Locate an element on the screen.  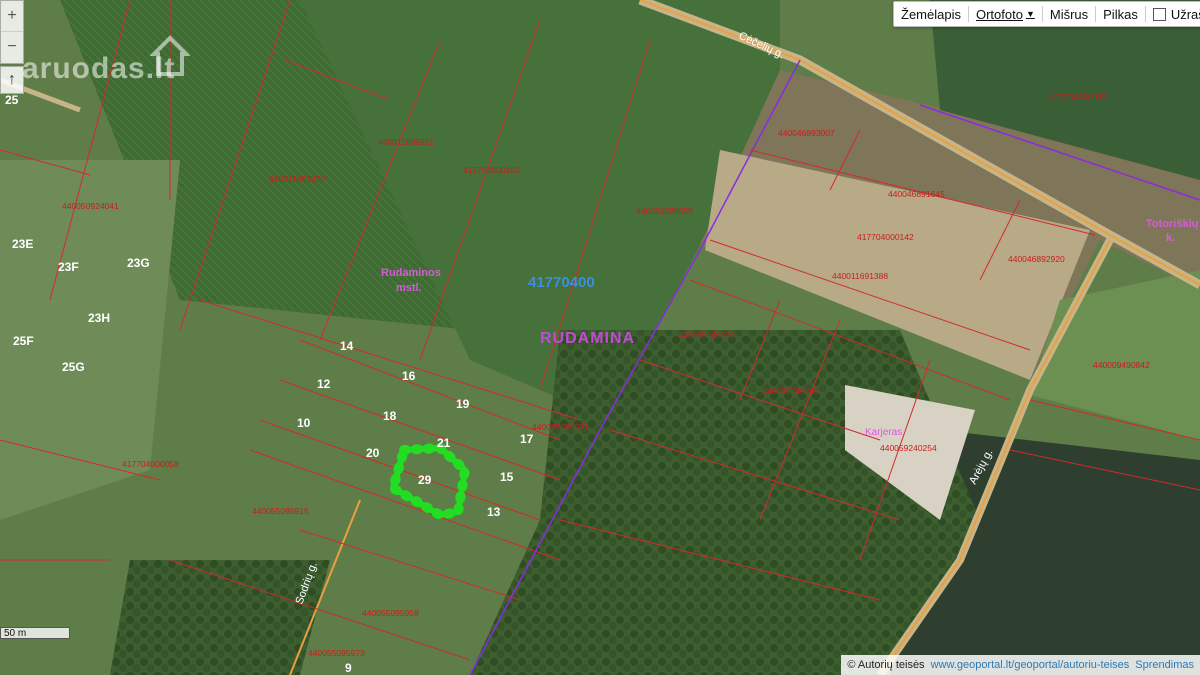
parcel-id: 417704000142 is located at coordinates (885, 237).